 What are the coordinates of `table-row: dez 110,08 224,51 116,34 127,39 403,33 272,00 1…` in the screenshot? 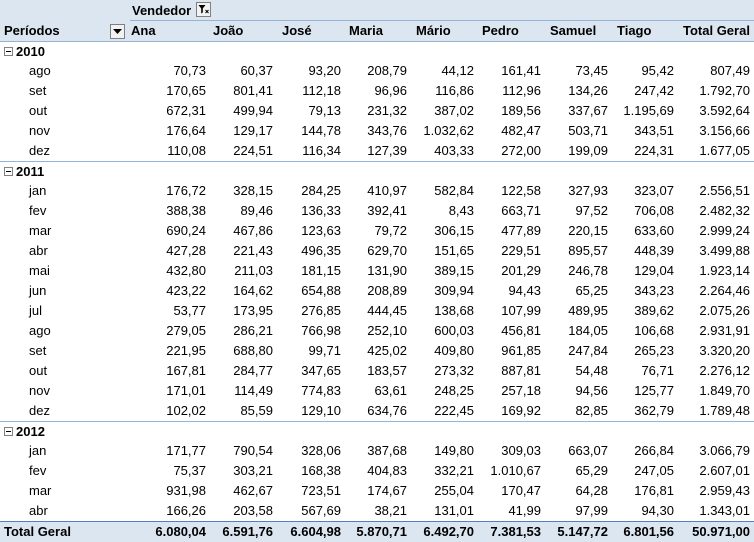 It's located at (377, 151).